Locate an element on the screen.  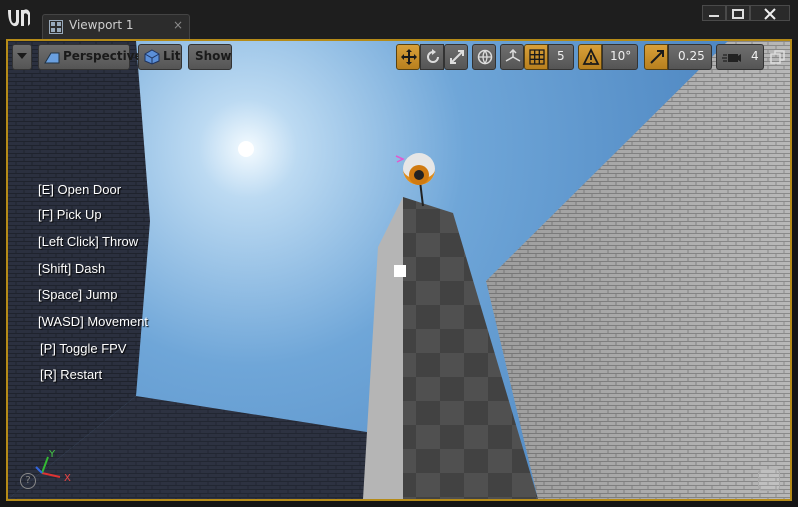
lit-label: Lit is located at coordinates (172, 56).